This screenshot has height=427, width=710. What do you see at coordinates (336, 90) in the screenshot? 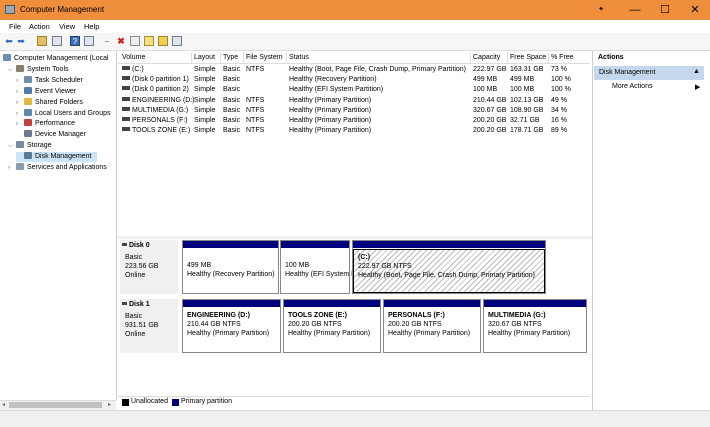
I see `table-cell: Healthy (EFI System Partition)` at bounding box center [336, 90].